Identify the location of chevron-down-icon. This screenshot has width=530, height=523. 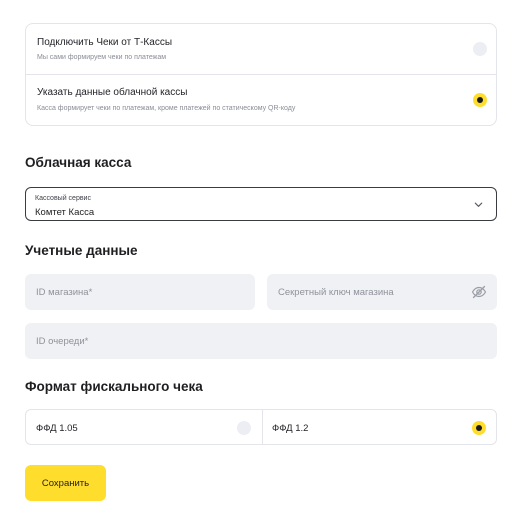
(478, 204).